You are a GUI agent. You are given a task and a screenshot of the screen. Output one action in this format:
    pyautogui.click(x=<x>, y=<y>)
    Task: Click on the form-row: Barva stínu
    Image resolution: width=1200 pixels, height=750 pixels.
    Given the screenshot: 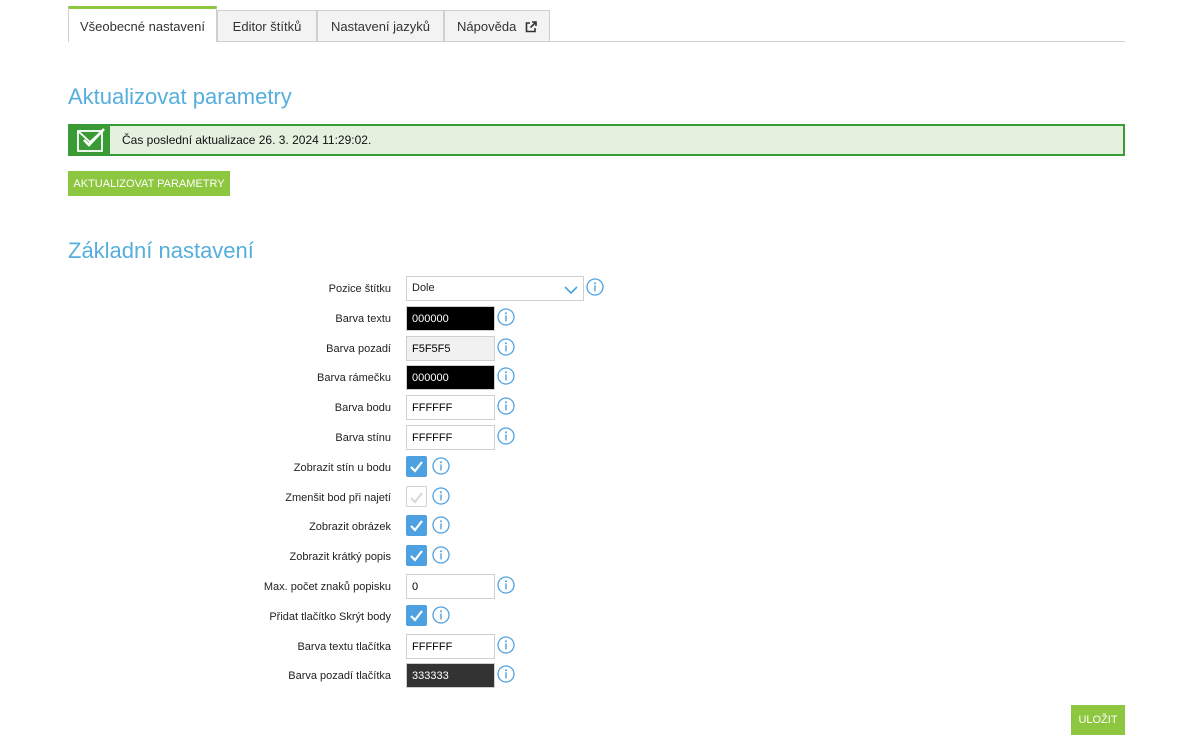 What is the action you would take?
    pyautogui.click(x=600, y=438)
    